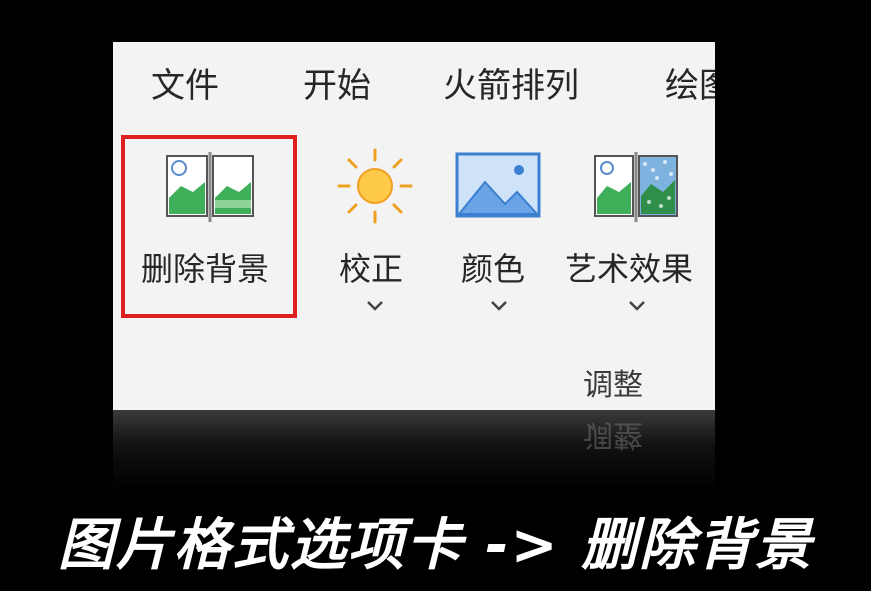 The height and width of the screenshot is (591, 871). Describe the element at coordinates (690, 82) in the screenshot. I see `tab-draw: 绘图` at that location.